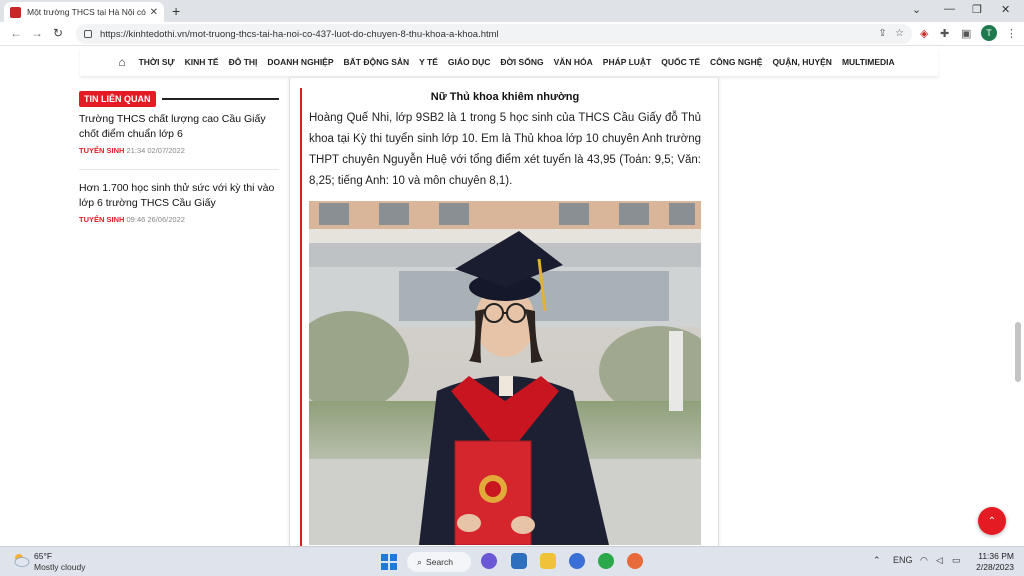 The width and height of the screenshot is (1024, 576). What do you see at coordinates (868, 62) in the screenshot?
I see `nav-item: MULTIMEDIA` at bounding box center [868, 62].